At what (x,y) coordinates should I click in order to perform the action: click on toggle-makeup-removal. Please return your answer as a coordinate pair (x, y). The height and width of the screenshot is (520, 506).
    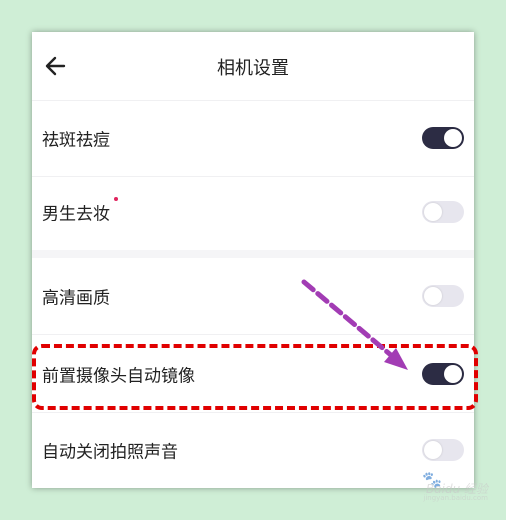
    Looking at the image, I should click on (443, 212).